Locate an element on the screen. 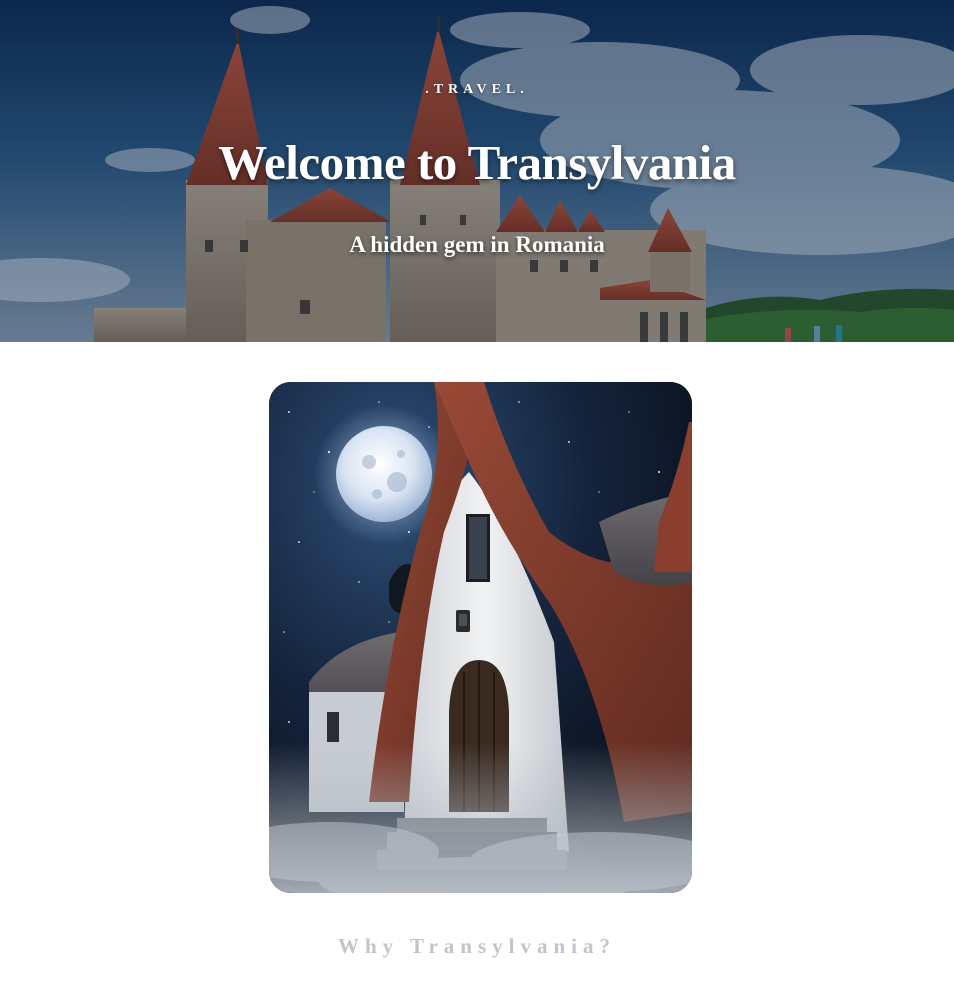 This screenshot has height=990, width=954. section-heading: Why Transylvania? is located at coordinates (477, 946).